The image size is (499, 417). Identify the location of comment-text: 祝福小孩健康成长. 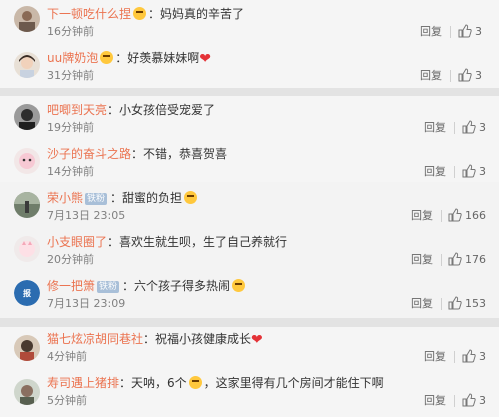
(203, 339).